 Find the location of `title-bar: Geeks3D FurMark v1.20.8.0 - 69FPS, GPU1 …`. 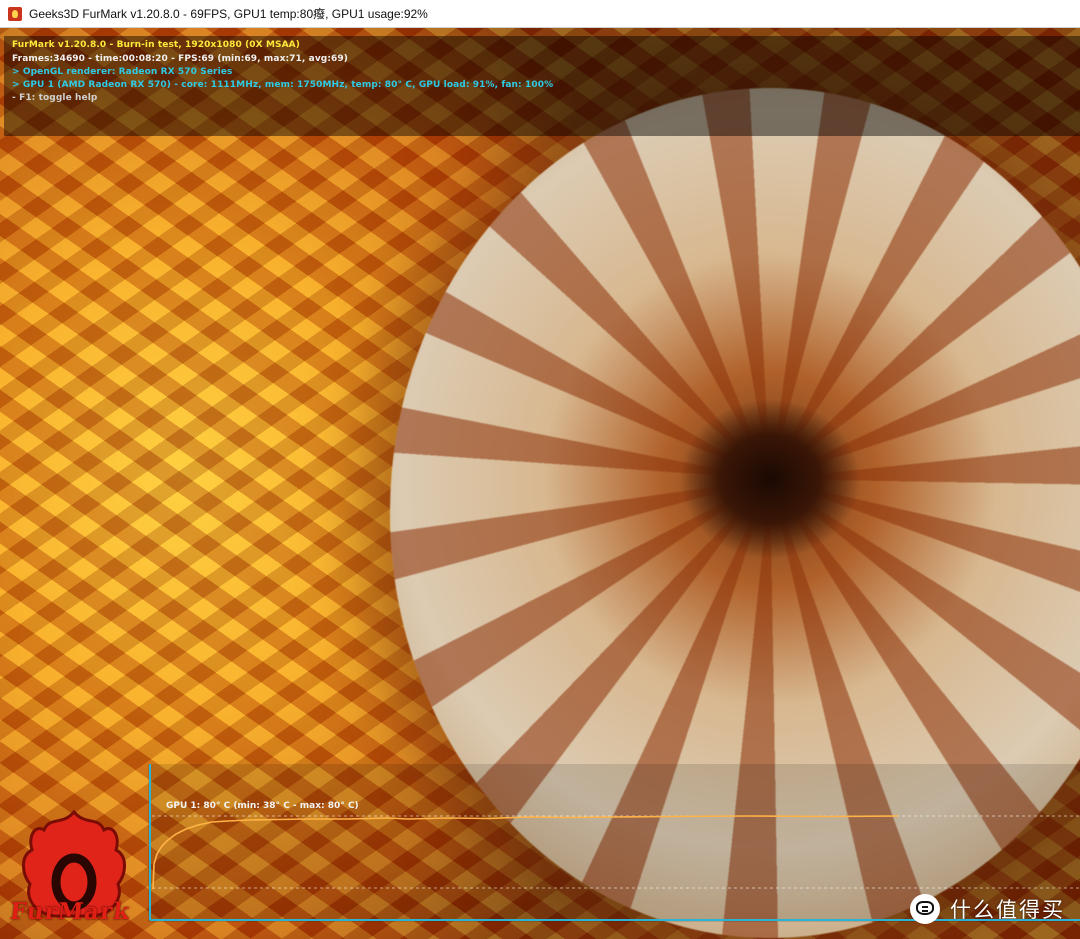

title-bar: Geeks3D FurMark v1.20.8.0 - 69FPS, GPU1 … is located at coordinates (540, 14).